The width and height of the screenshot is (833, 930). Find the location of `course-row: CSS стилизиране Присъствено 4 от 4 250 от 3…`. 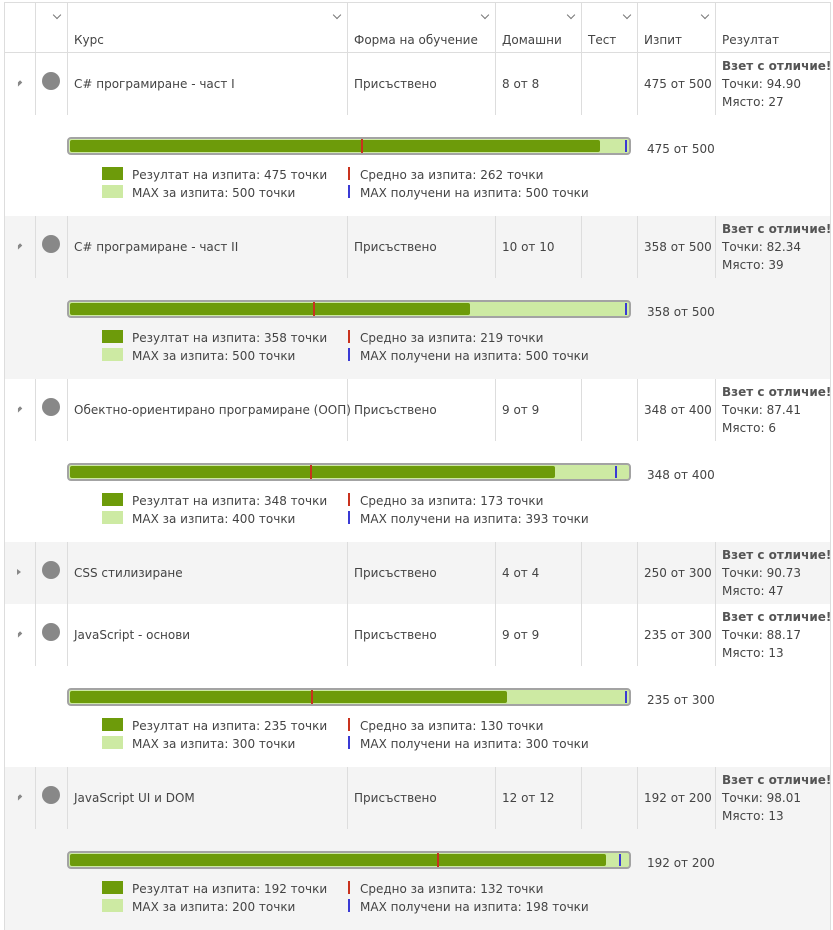

course-row: CSS стилизиране Присъствено 4 от 4 250 от 3… is located at coordinates (418, 573).